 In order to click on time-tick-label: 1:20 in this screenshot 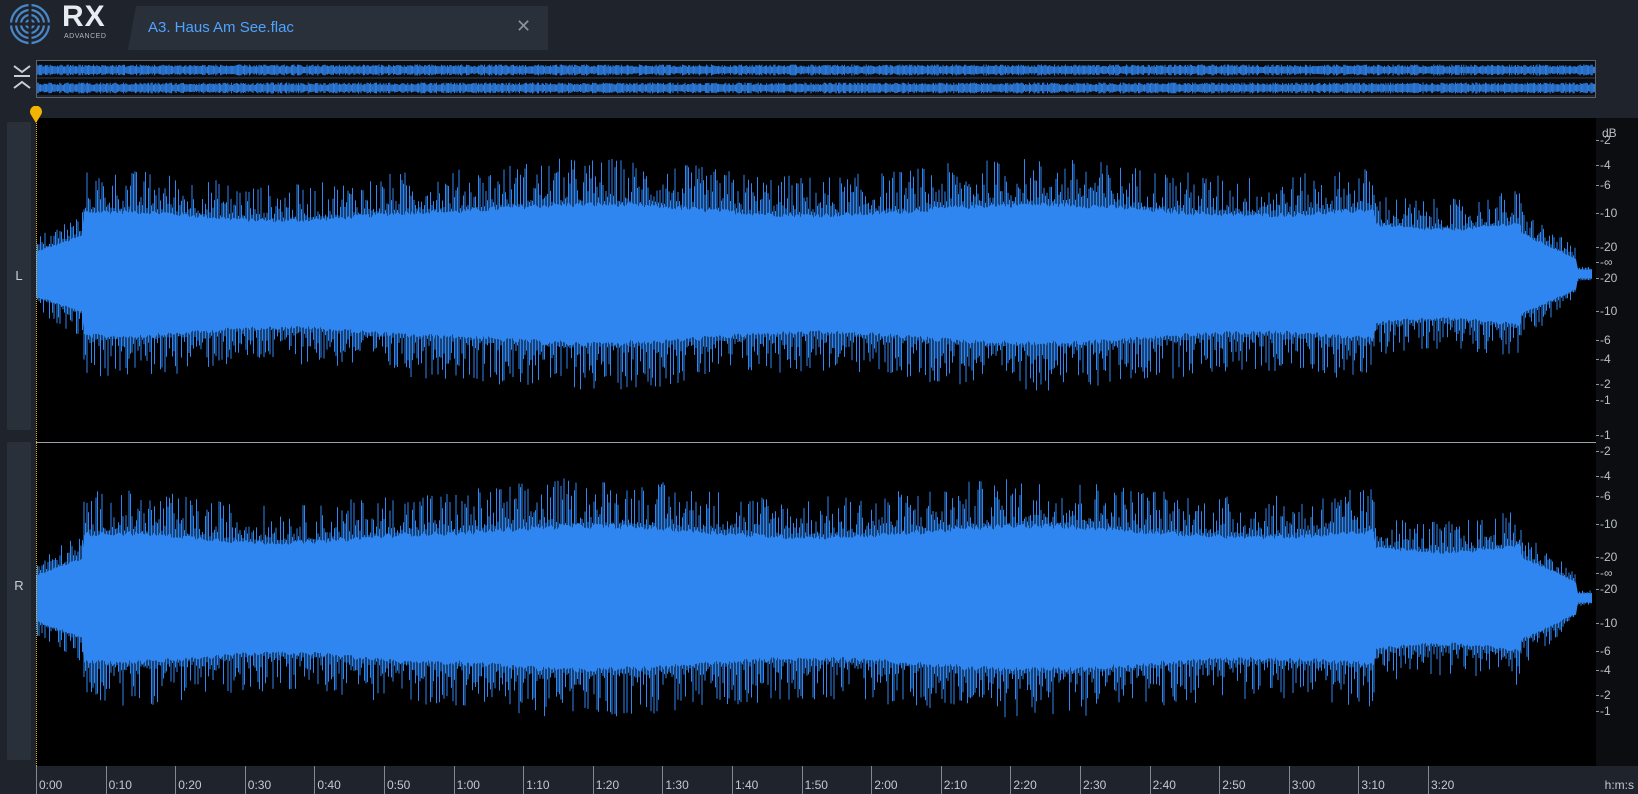, I will do `click(607, 785)`.